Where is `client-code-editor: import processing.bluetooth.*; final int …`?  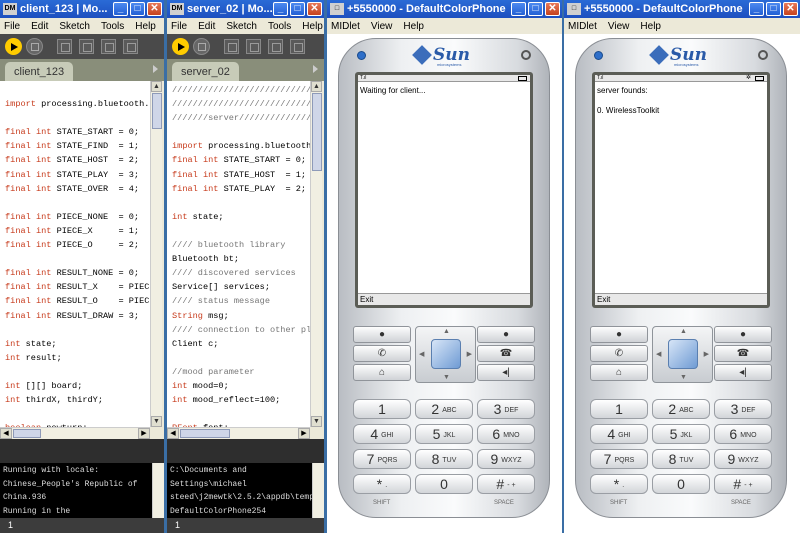
client-code-editor: import processing.bluetooth.*; final int … is located at coordinates (75, 254).